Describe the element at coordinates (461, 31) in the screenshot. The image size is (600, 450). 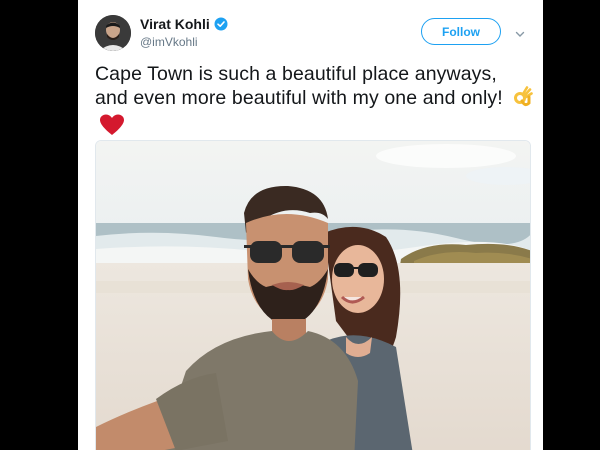
I see `follow-button: Follow` at that location.